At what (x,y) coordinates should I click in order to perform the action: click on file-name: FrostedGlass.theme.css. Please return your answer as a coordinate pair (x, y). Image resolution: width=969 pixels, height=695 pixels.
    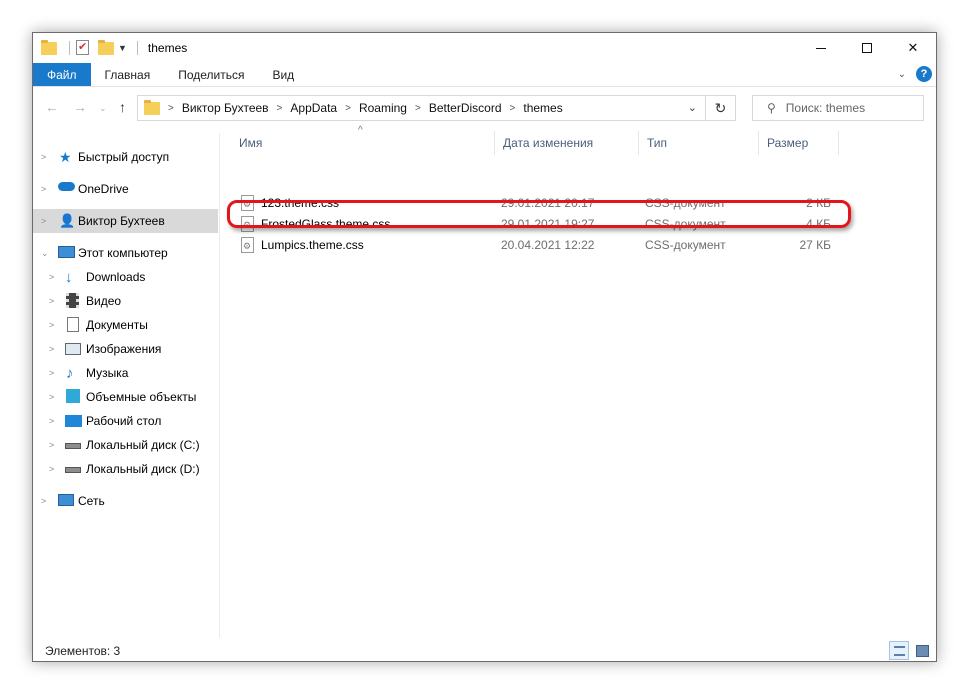
    Looking at the image, I should click on (326, 224).